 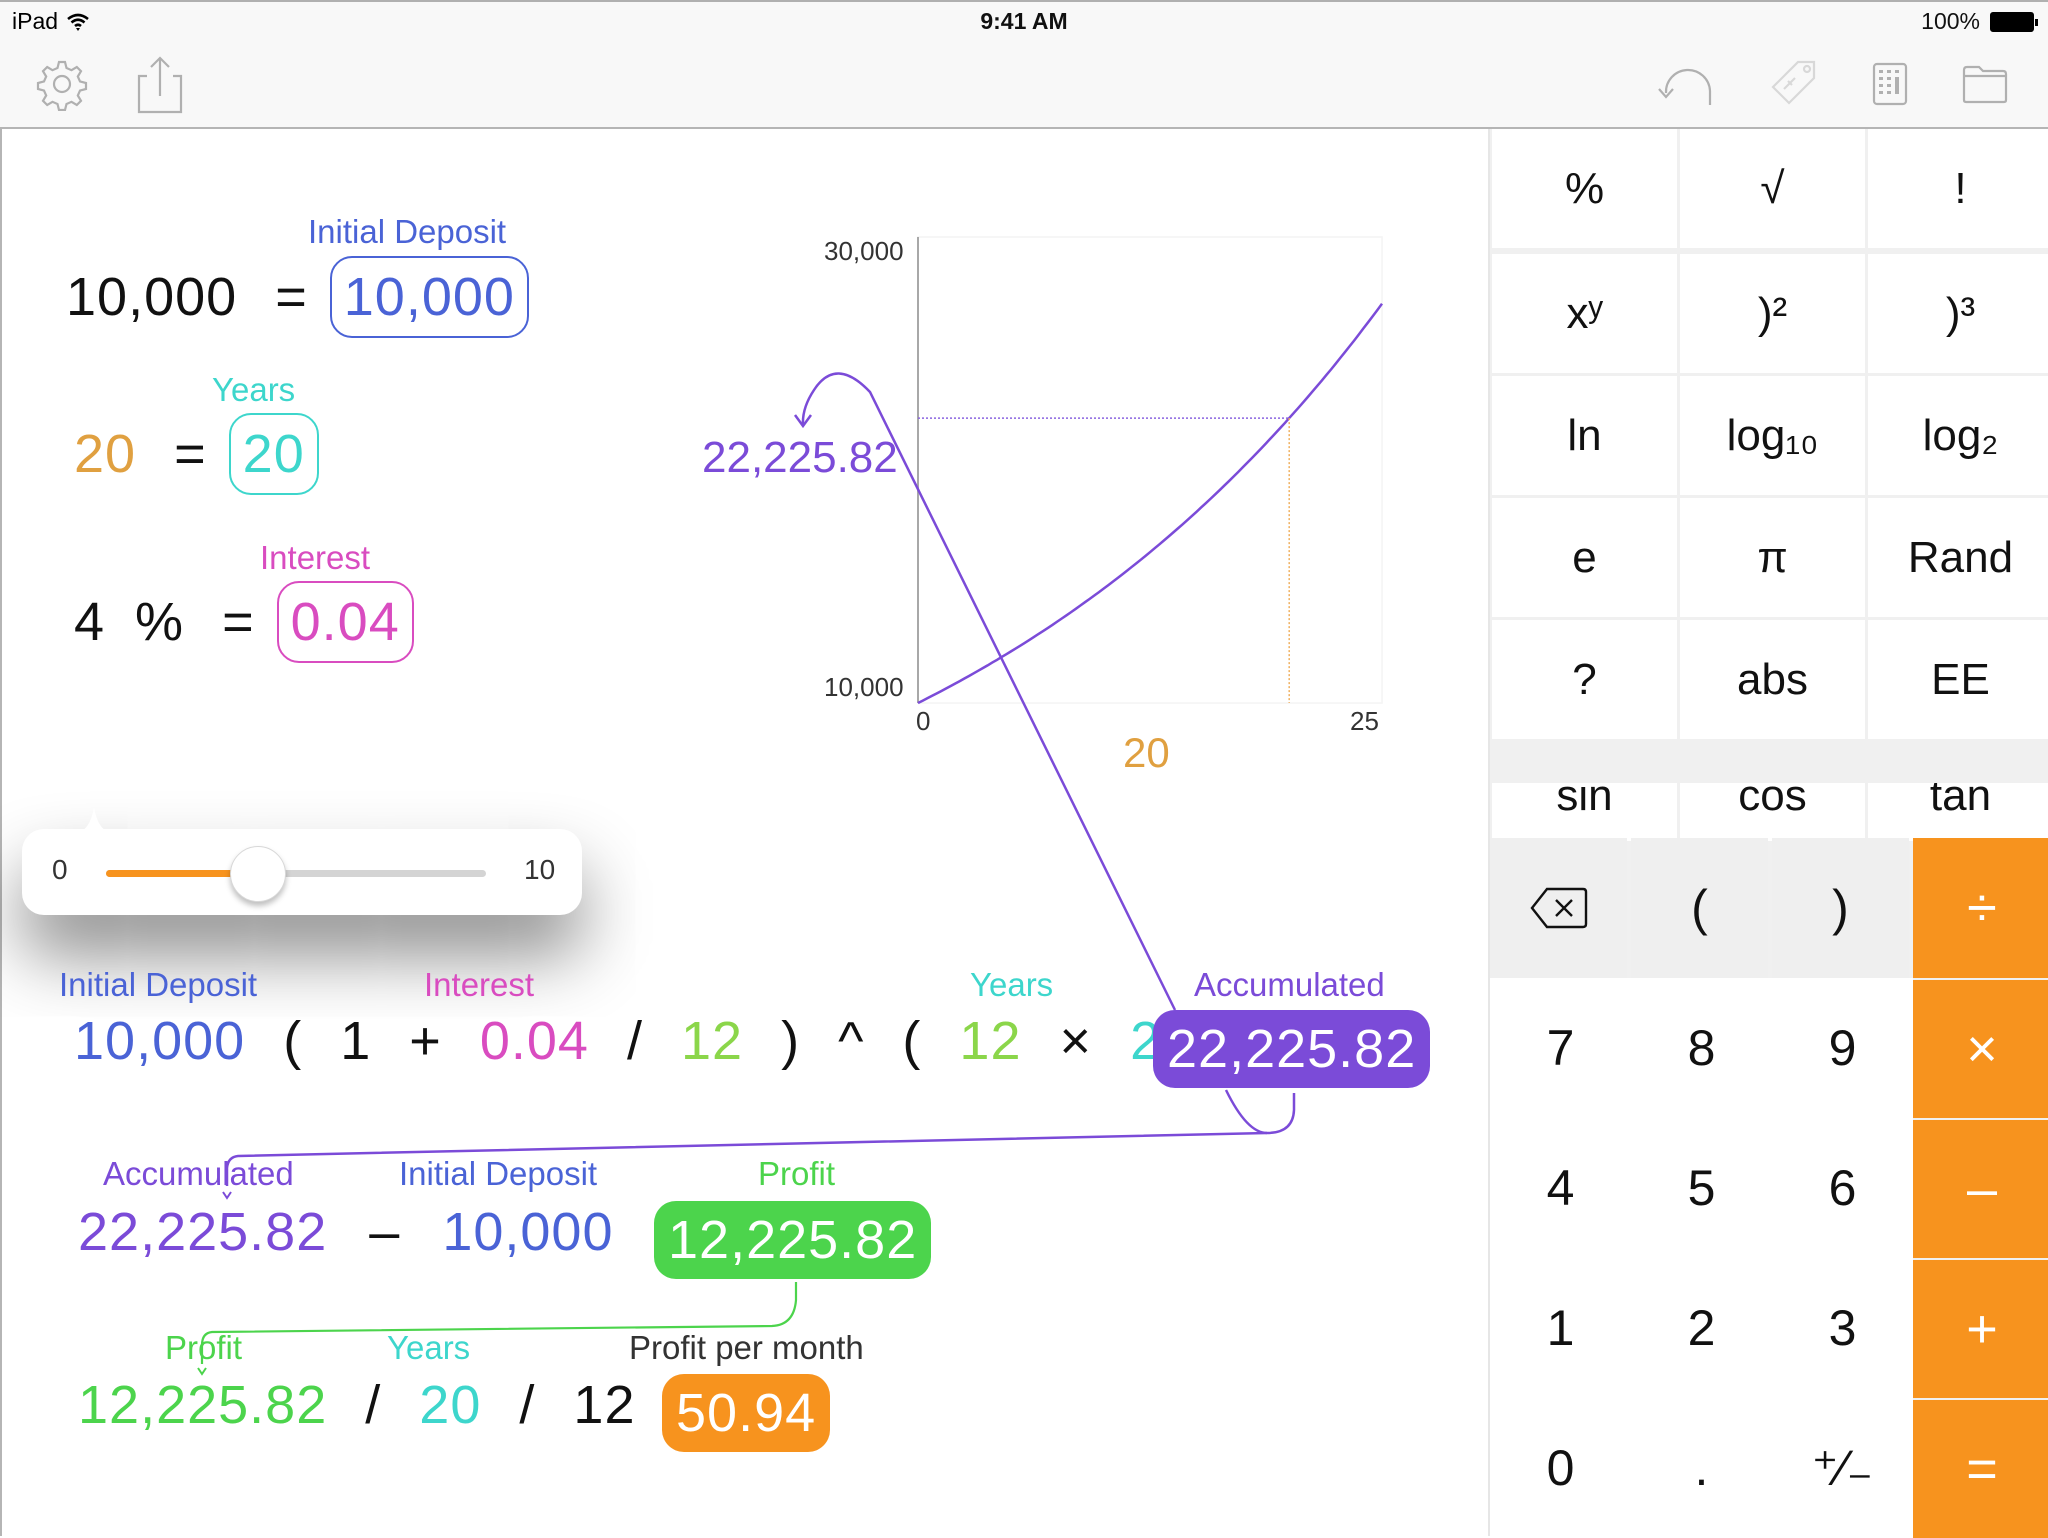 I want to click on tag-button, so click(x=1793, y=84).